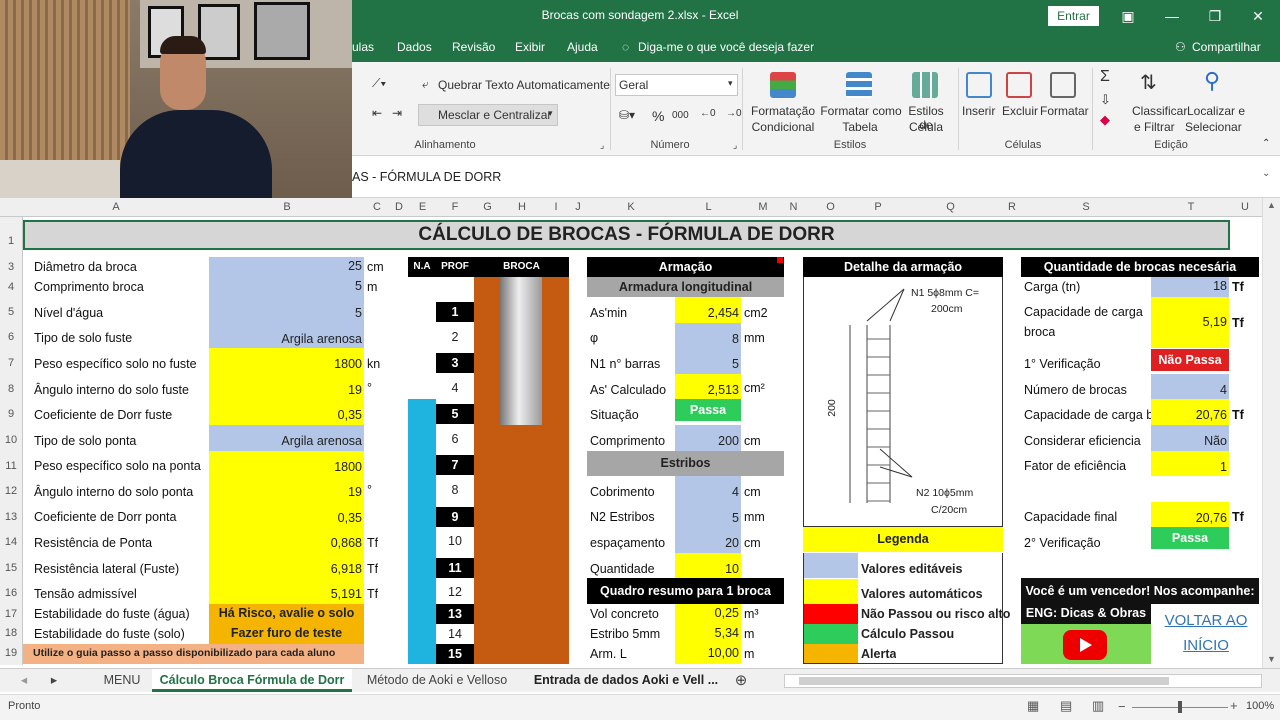 This screenshot has height=720, width=1280. I want to click on column-header: M, so click(763, 207).